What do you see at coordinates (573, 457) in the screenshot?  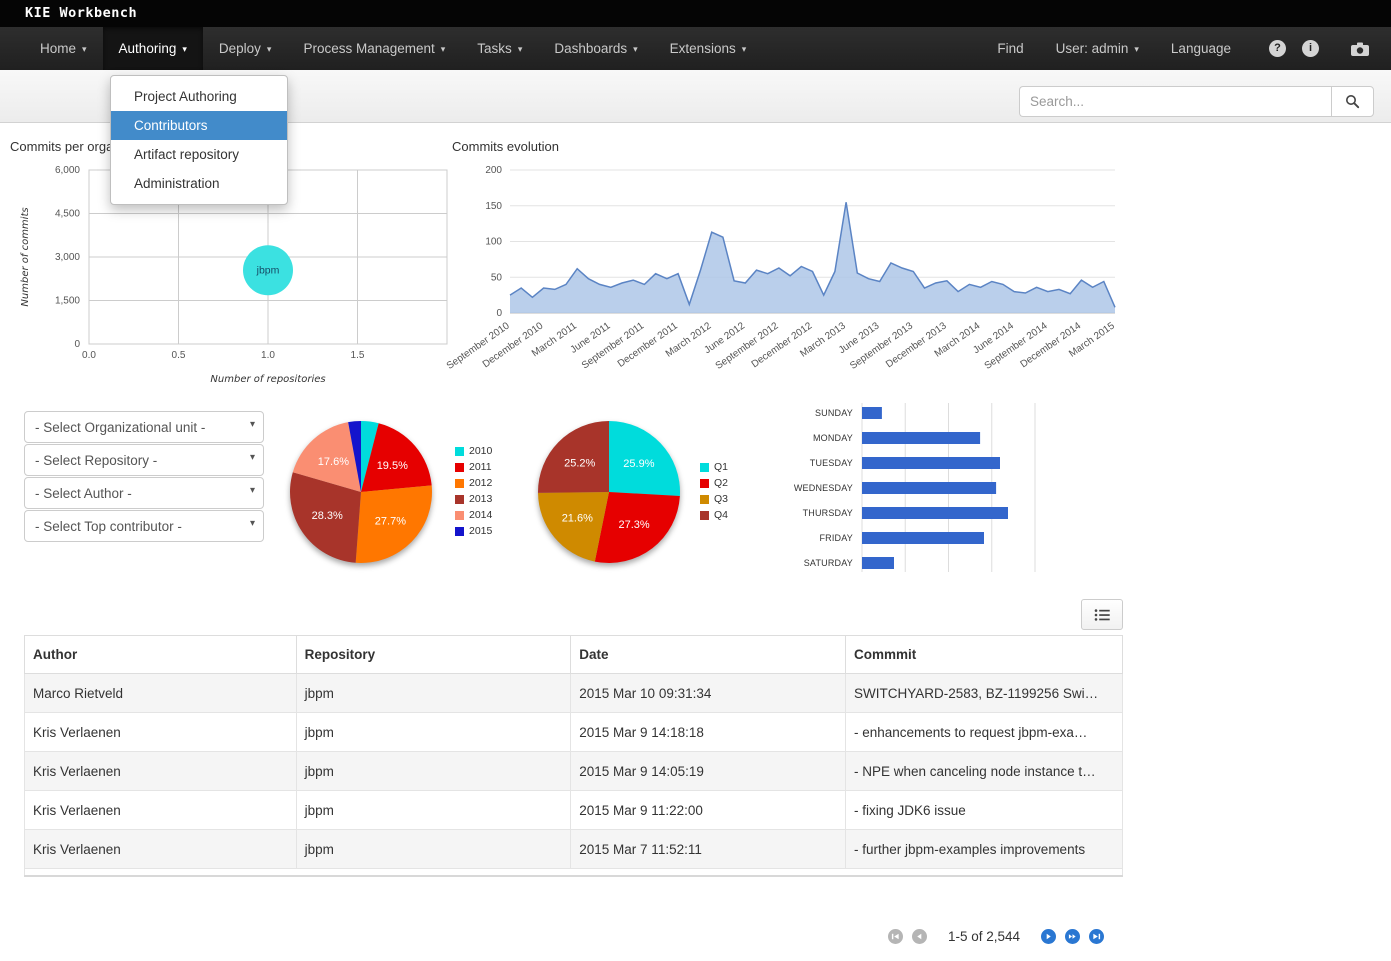 I see `pie-slice-q4: 25.2%` at bounding box center [573, 457].